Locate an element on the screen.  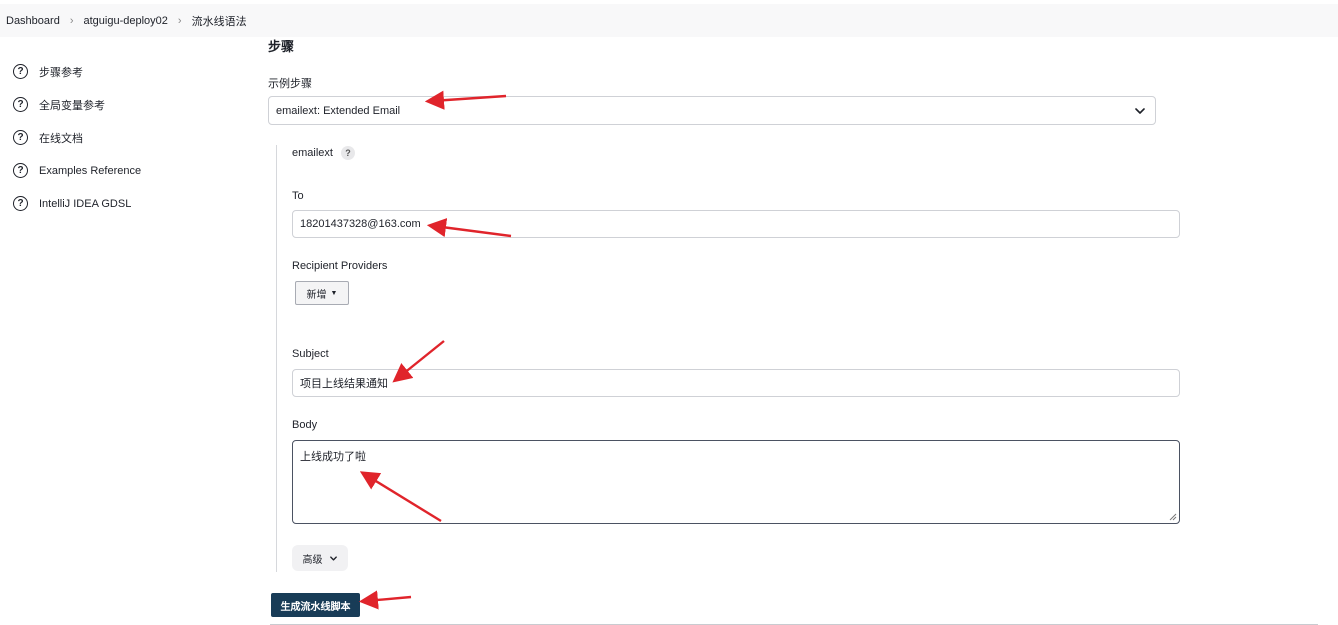
sample-step-value: emailext: Extended Email is located at coordinates (338, 110).